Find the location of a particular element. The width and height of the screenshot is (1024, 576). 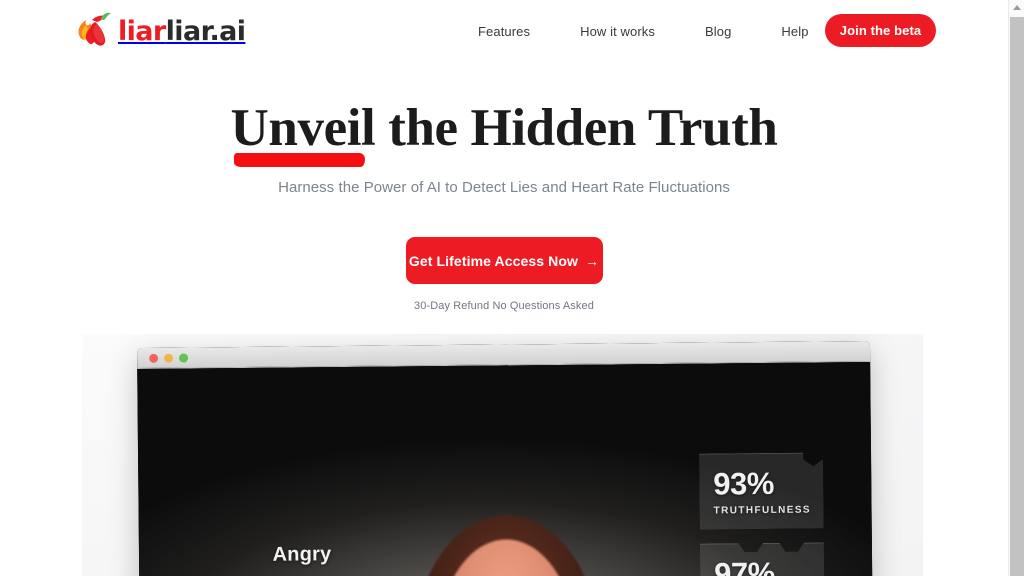

headline-highlight-text: Unveil is located at coordinates (303, 128).